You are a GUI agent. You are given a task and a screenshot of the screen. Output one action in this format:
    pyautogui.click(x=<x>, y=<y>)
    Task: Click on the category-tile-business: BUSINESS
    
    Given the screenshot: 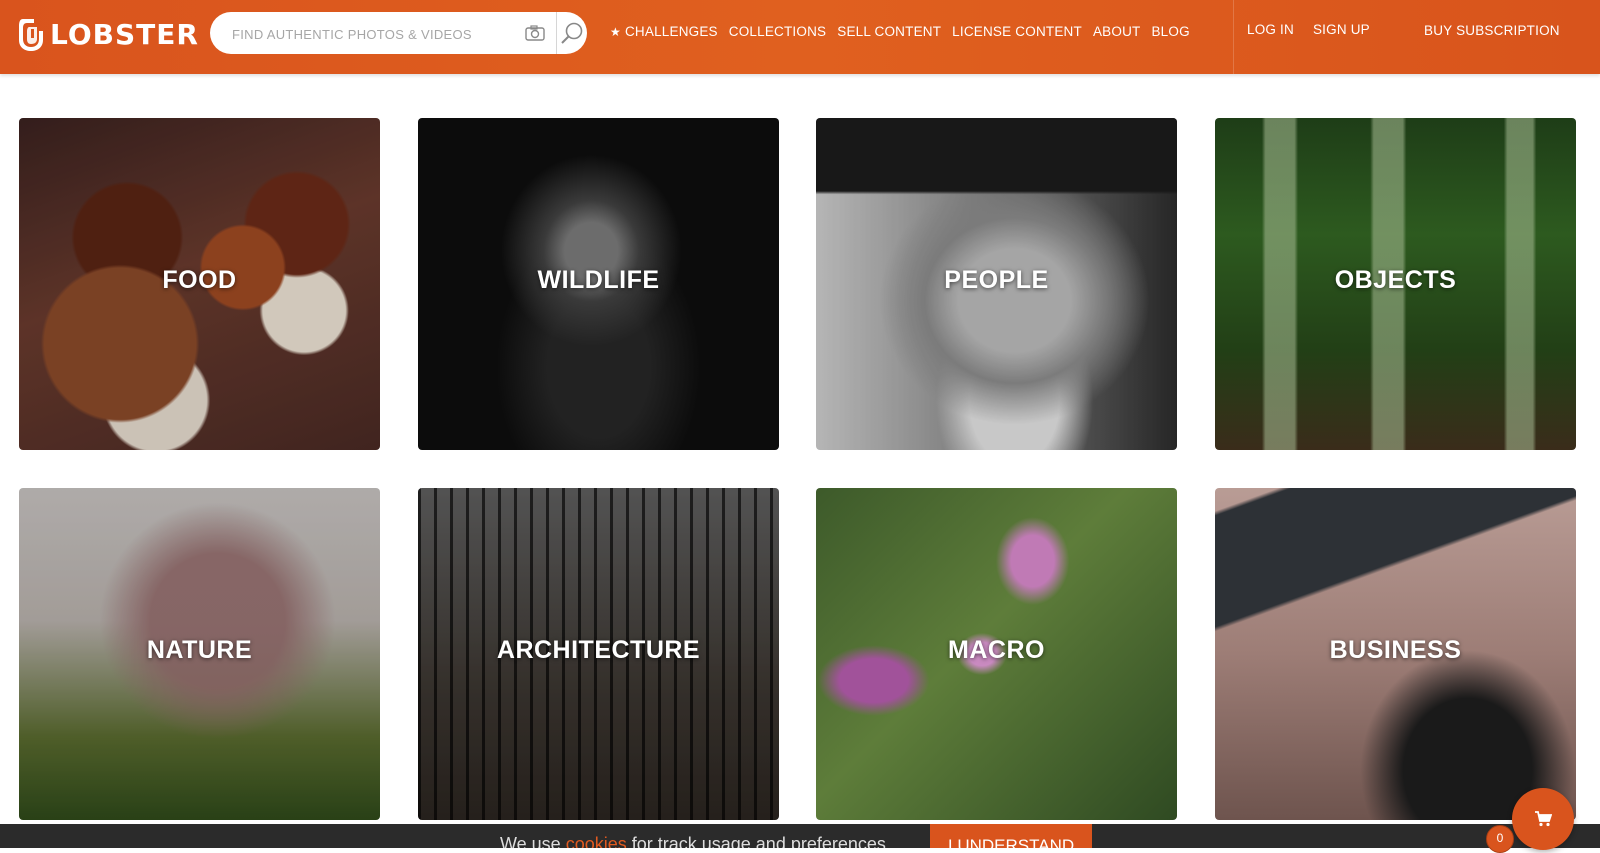 What is the action you would take?
    pyautogui.click(x=1395, y=654)
    